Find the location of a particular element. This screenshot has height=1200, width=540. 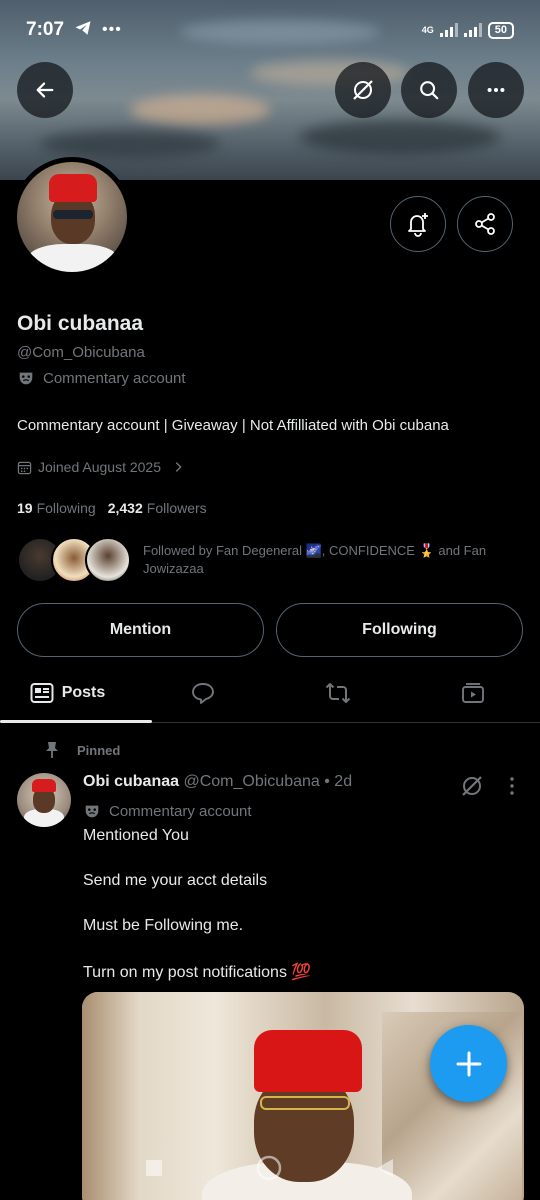

system-back-button is located at coordinates (385, 1170).